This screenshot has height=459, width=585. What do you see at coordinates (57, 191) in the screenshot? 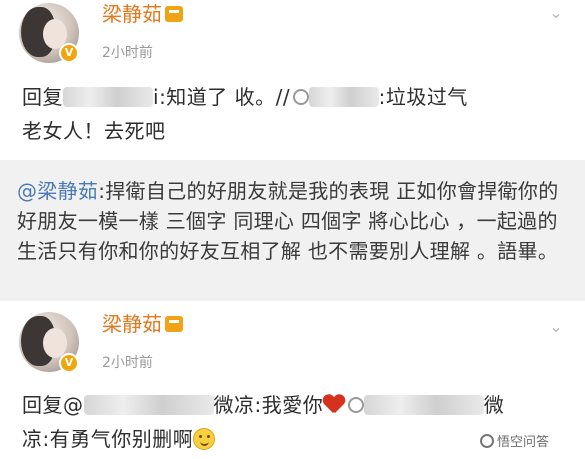
I see `quoted-author: @梁静茹` at bounding box center [57, 191].